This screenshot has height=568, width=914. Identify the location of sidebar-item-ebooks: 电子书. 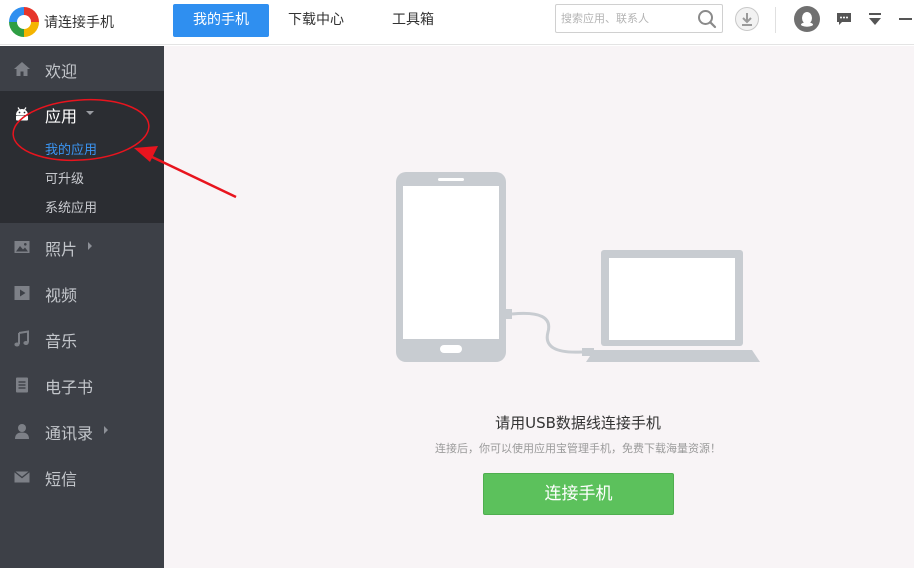
(82, 385).